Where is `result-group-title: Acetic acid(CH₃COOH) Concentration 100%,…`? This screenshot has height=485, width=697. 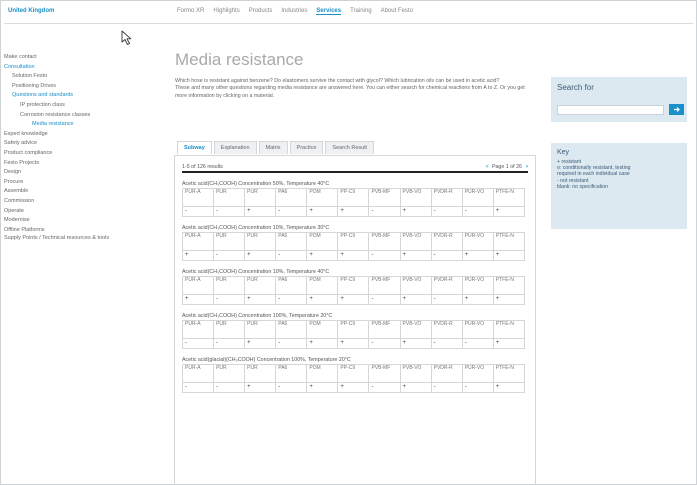 result-group-title: Acetic acid(CH₃COOH) Concentration 100%,… is located at coordinates (355, 316).